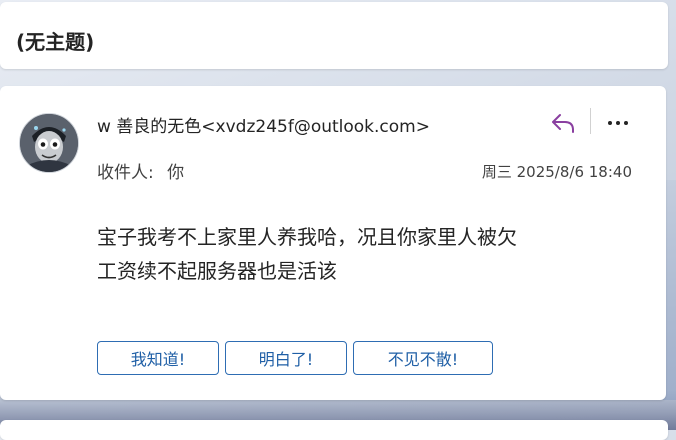 The image size is (676, 440). Describe the element at coordinates (263, 124) in the screenshot. I see `sender-name: w 善良的无色<xvdz245f@outlook.com>` at that location.